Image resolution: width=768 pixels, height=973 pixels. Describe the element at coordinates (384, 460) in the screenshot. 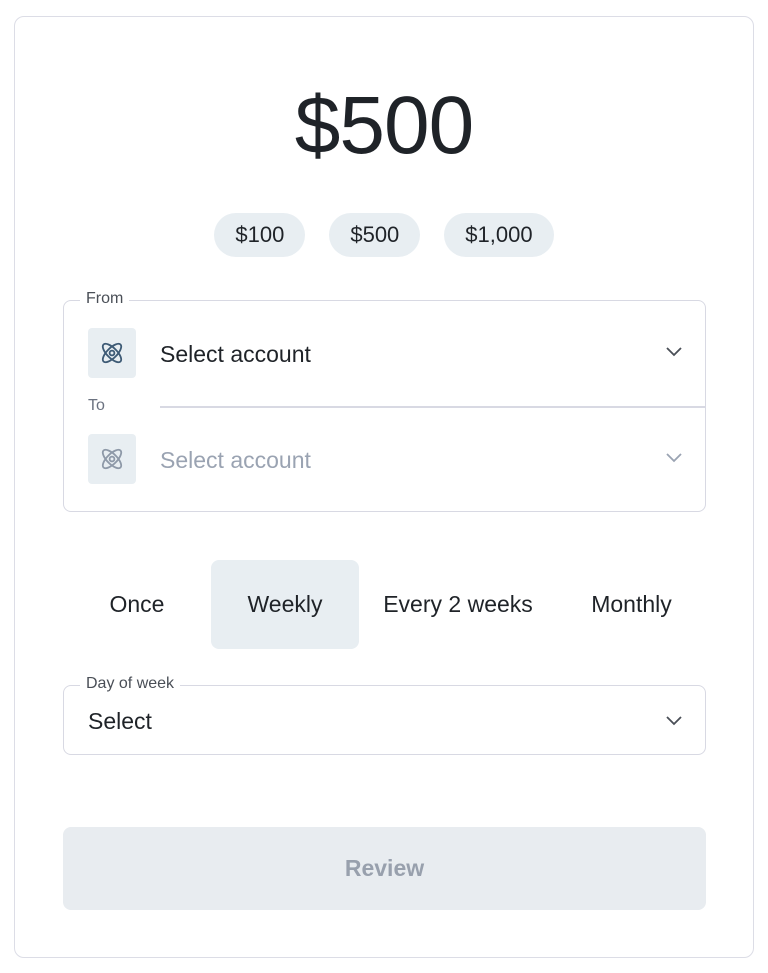

I see `to-account-select: Select account` at that location.